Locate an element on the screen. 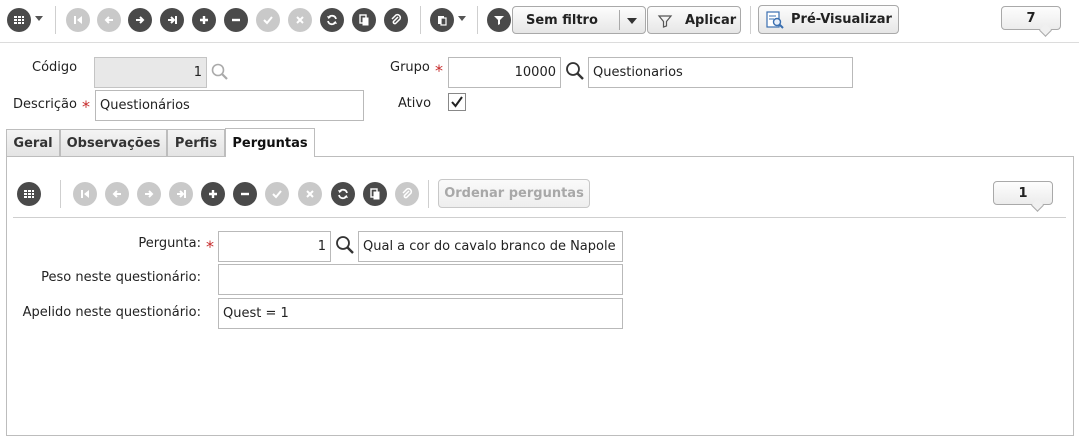 The image size is (1079, 440). tab-label: Geral is located at coordinates (33, 143).